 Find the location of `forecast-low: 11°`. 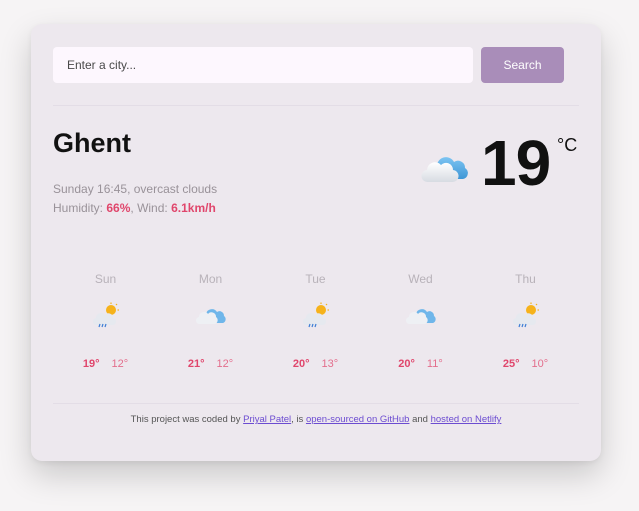

forecast-low: 11° is located at coordinates (434, 364).